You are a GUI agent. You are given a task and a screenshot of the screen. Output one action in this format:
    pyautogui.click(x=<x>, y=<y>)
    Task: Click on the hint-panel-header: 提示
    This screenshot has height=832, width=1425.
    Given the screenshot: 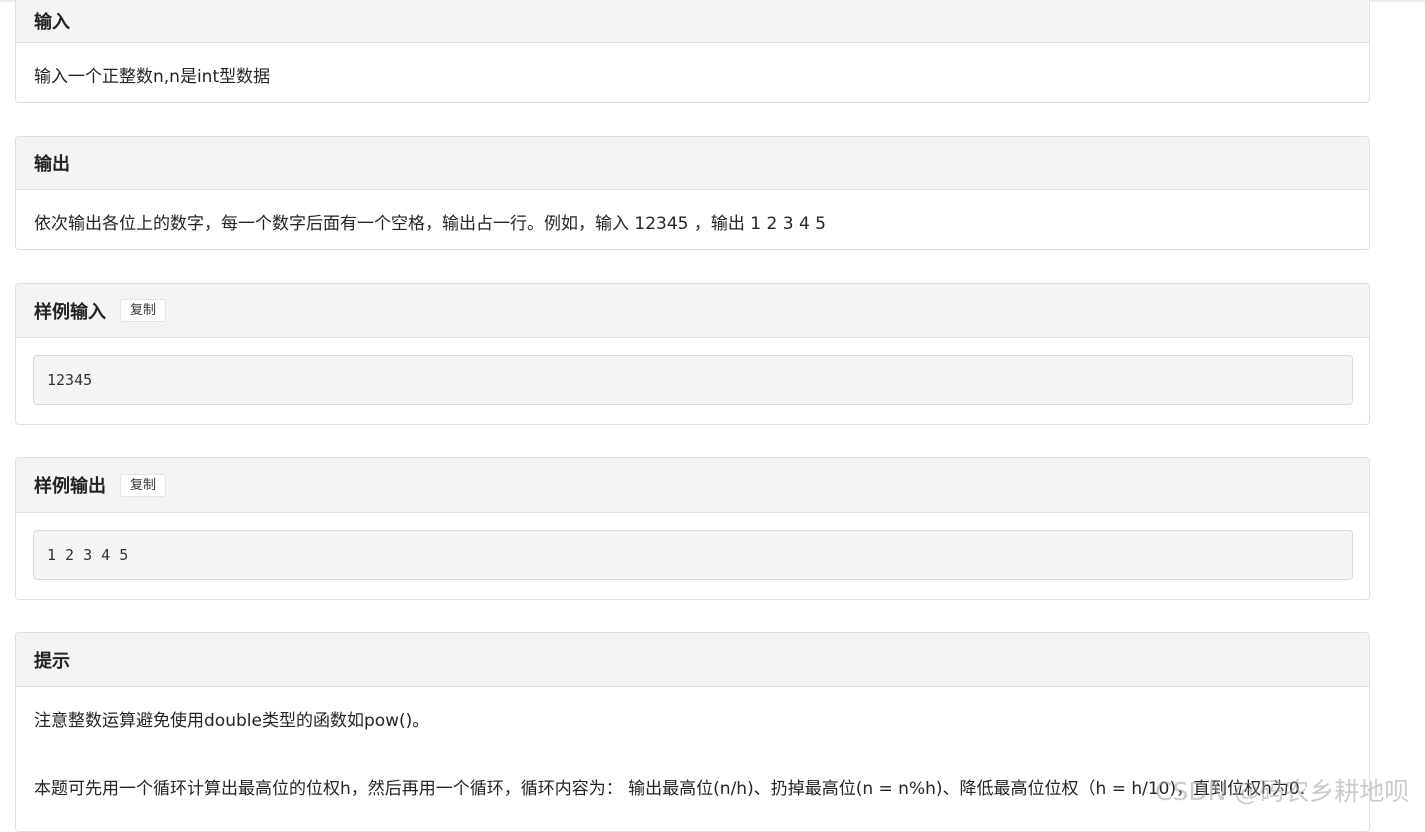 What is the action you would take?
    pyautogui.click(x=692, y=660)
    